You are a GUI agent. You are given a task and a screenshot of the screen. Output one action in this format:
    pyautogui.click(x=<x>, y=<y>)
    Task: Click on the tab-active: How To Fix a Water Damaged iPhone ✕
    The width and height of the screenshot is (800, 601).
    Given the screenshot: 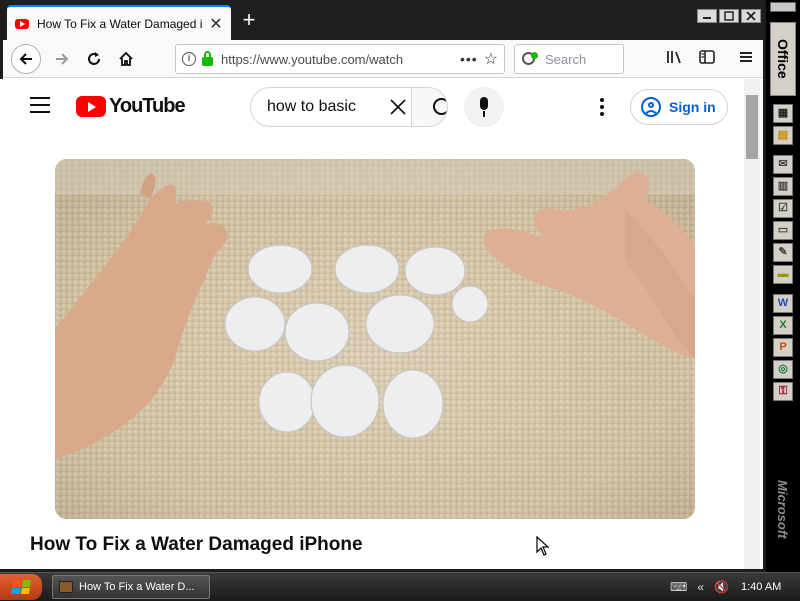 What is the action you would take?
    pyautogui.click(x=119, y=22)
    